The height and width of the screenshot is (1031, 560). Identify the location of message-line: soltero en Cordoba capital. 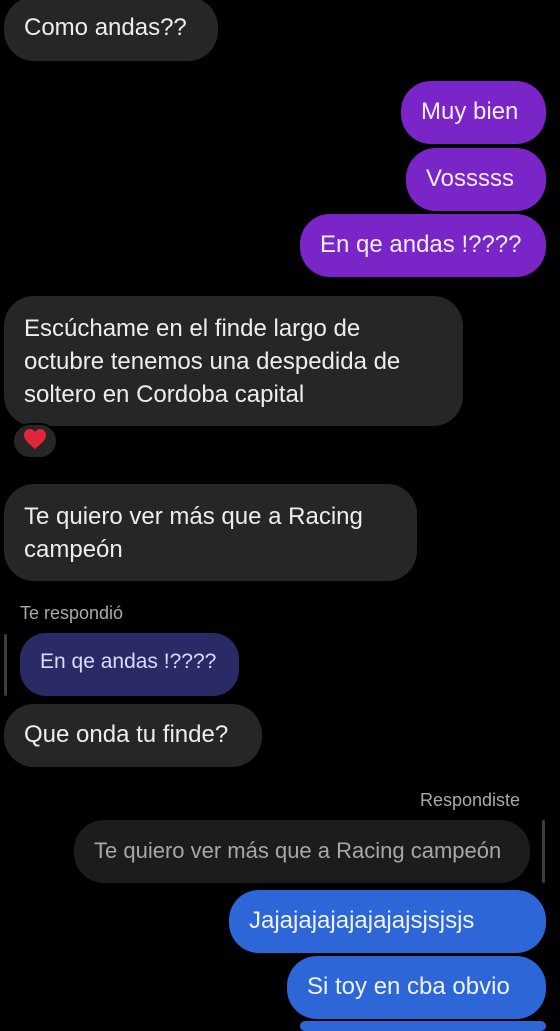
(164, 394).